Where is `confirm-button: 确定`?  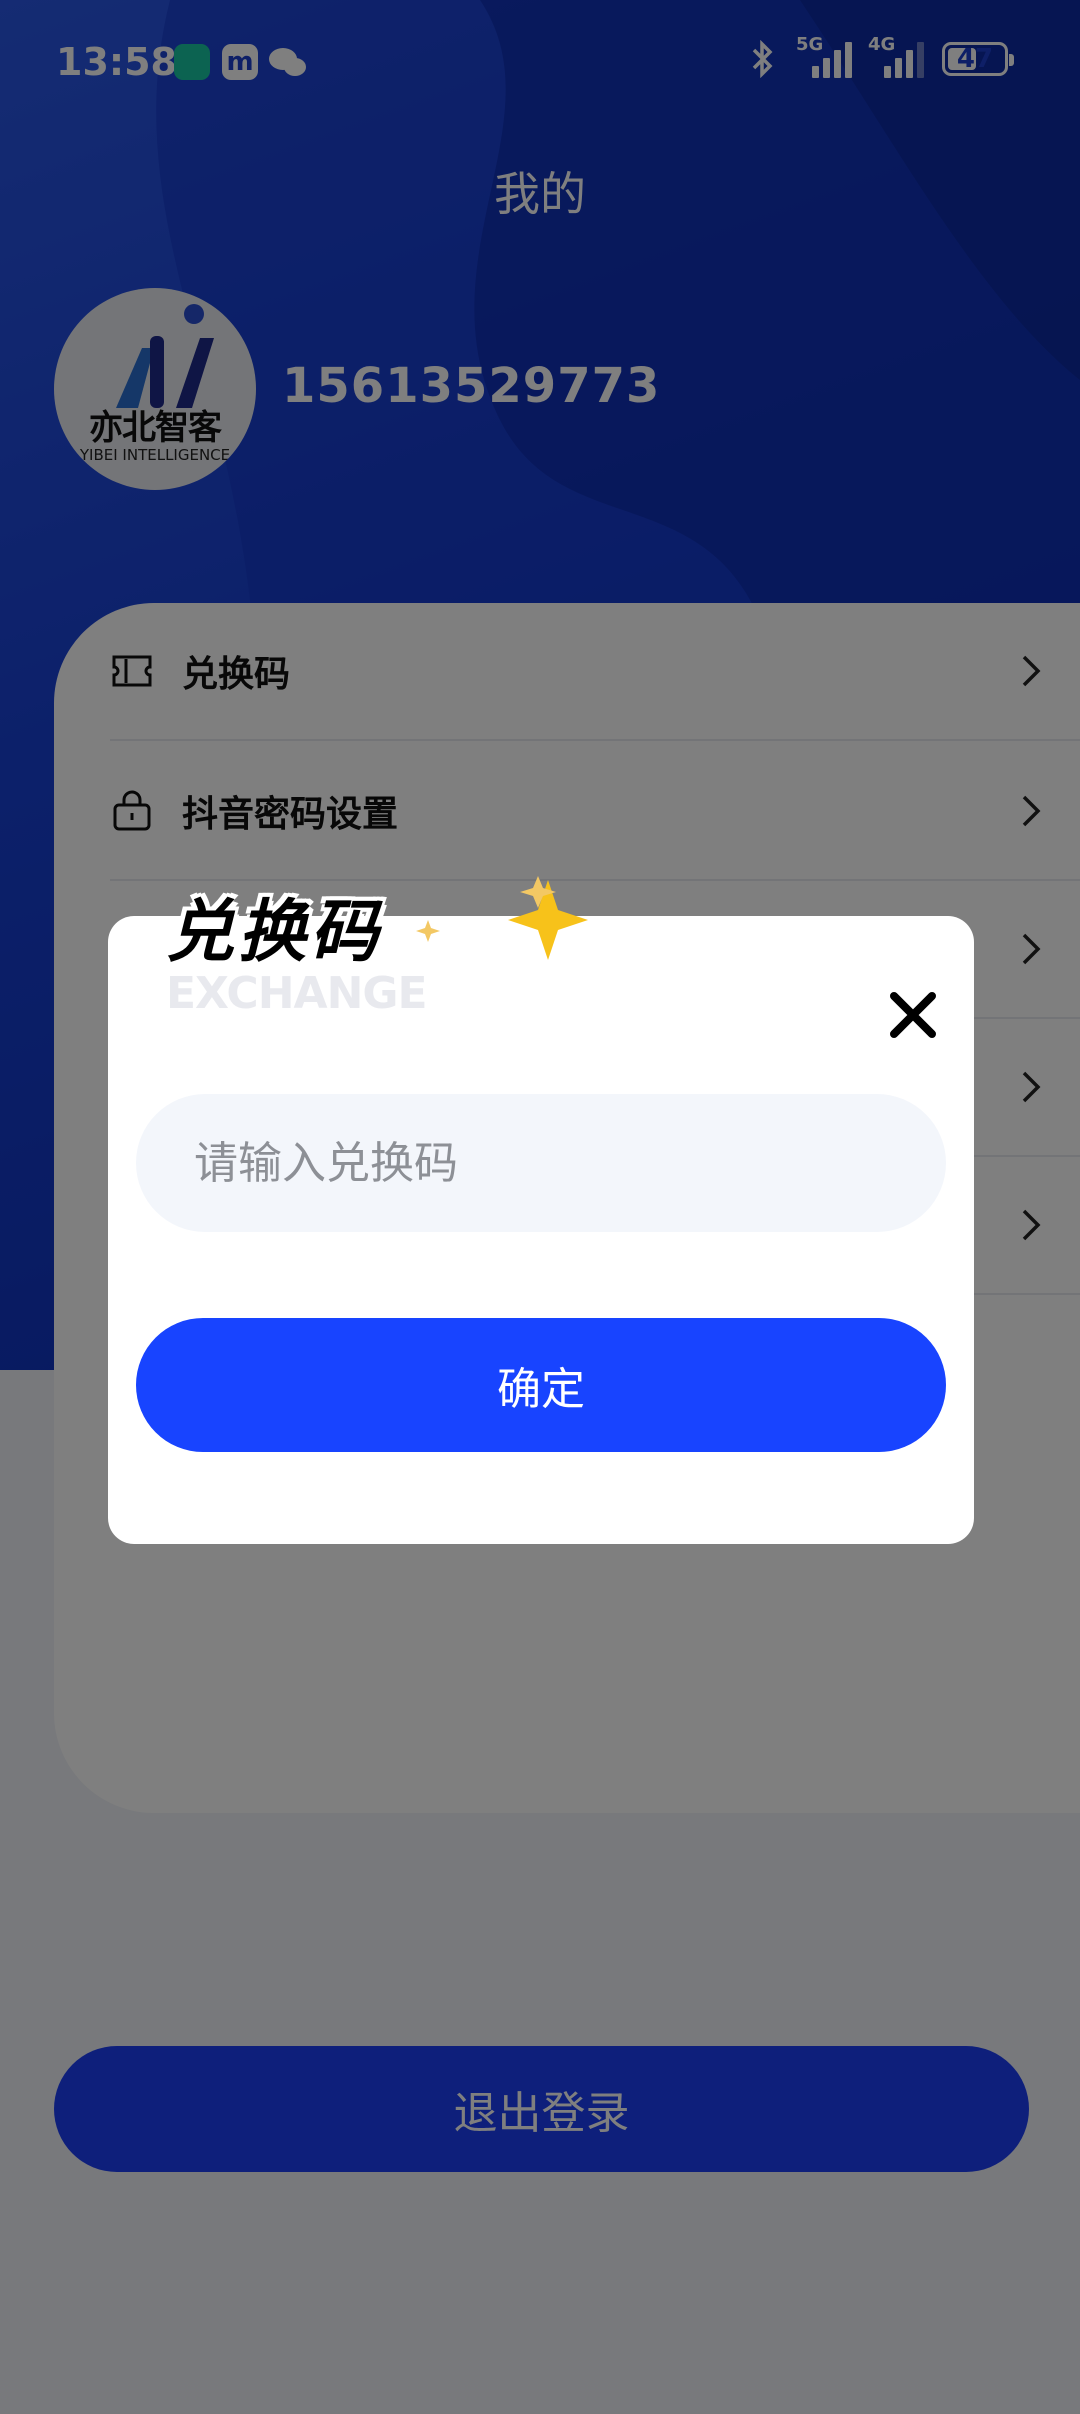 confirm-button: 确定 is located at coordinates (541, 1385).